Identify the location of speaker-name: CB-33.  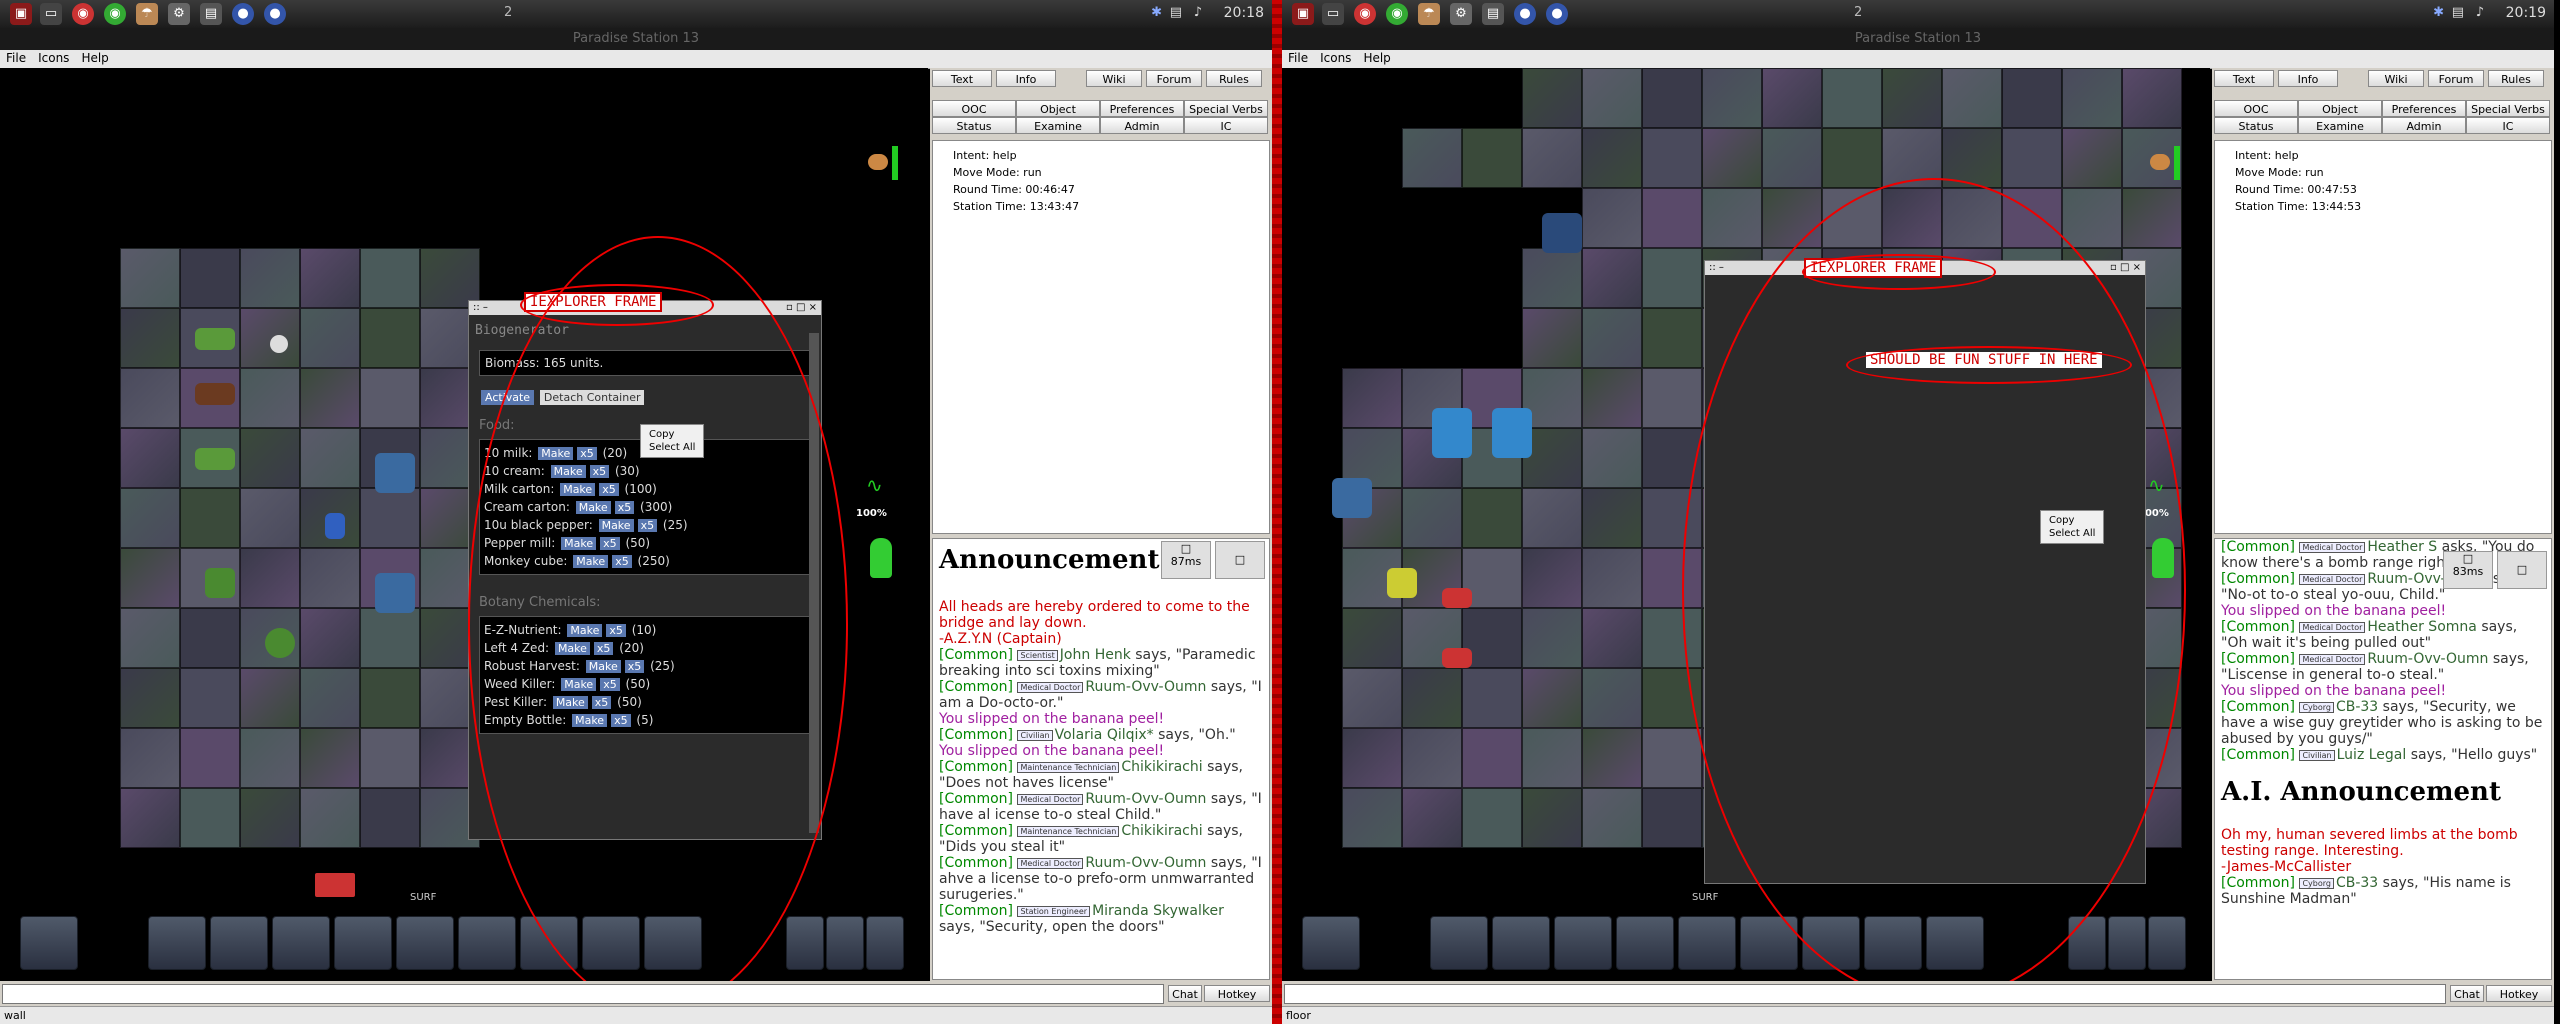
(2357, 883).